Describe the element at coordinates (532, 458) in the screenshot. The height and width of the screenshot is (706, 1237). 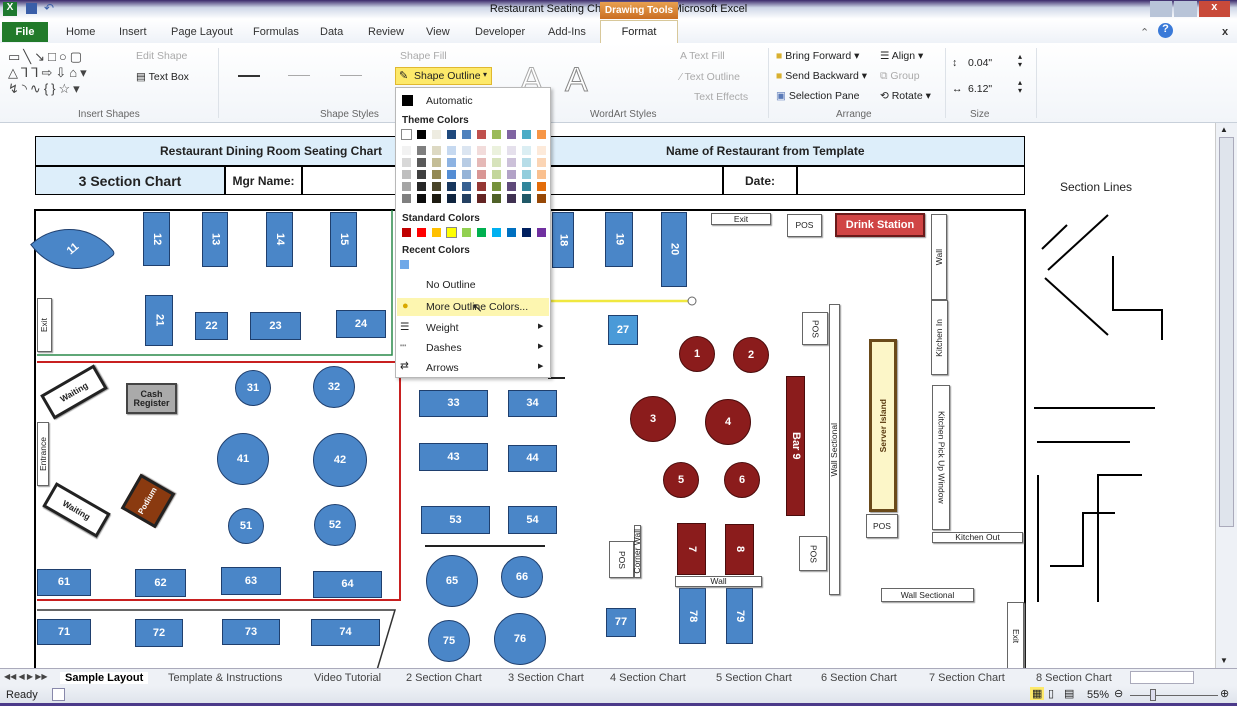
I see `table-44: 44` at that location.